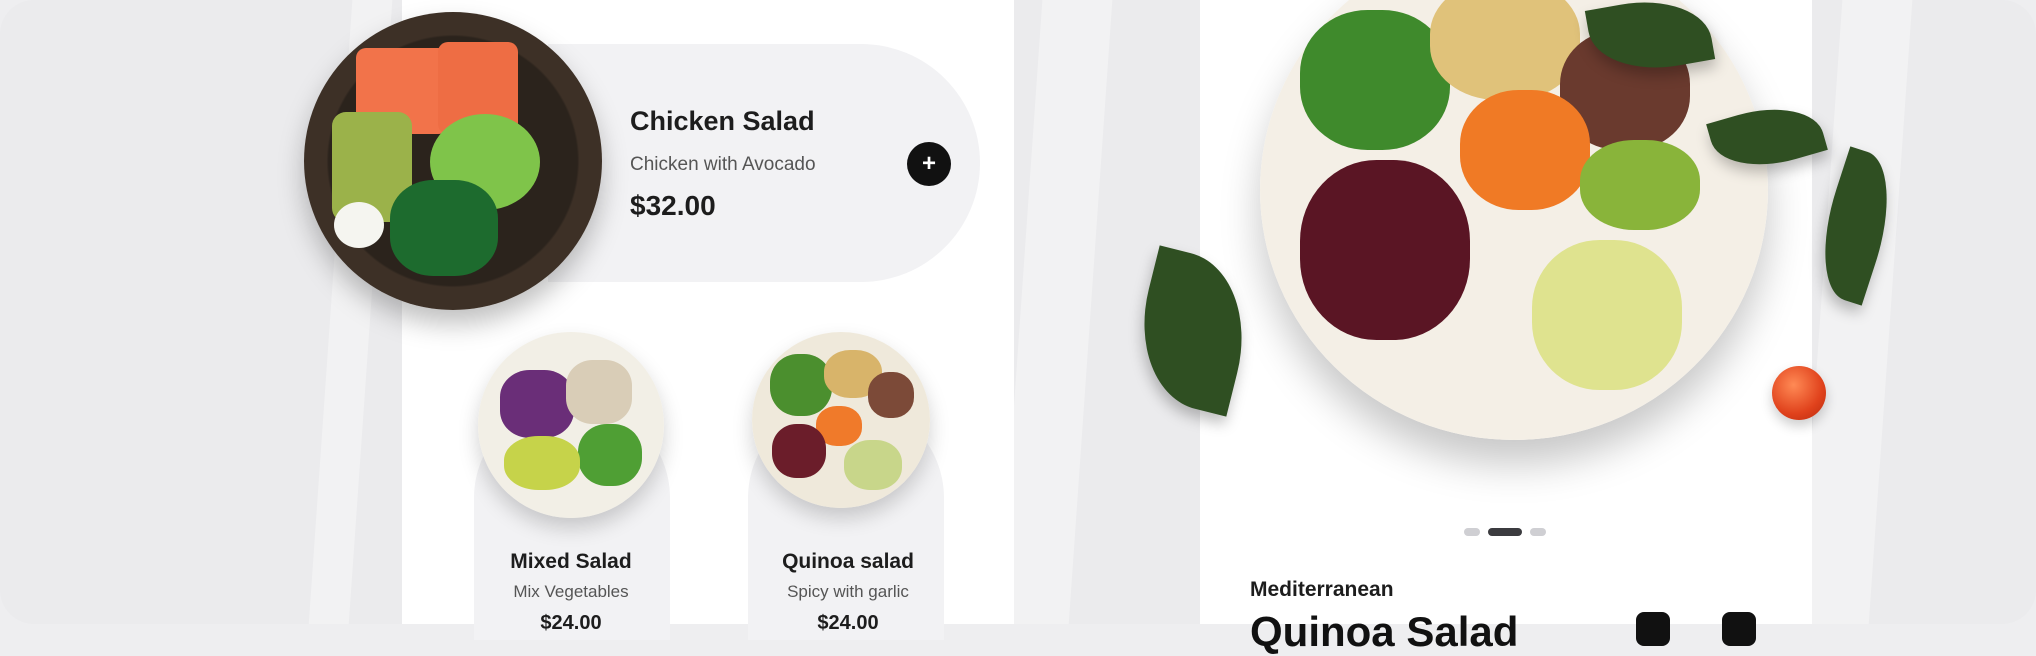 This screenshot has height=656, width=2036. Describe the element at coordinates (1322, 589) in the screenshot. I see `hero-category: Mediterranean` at that location.